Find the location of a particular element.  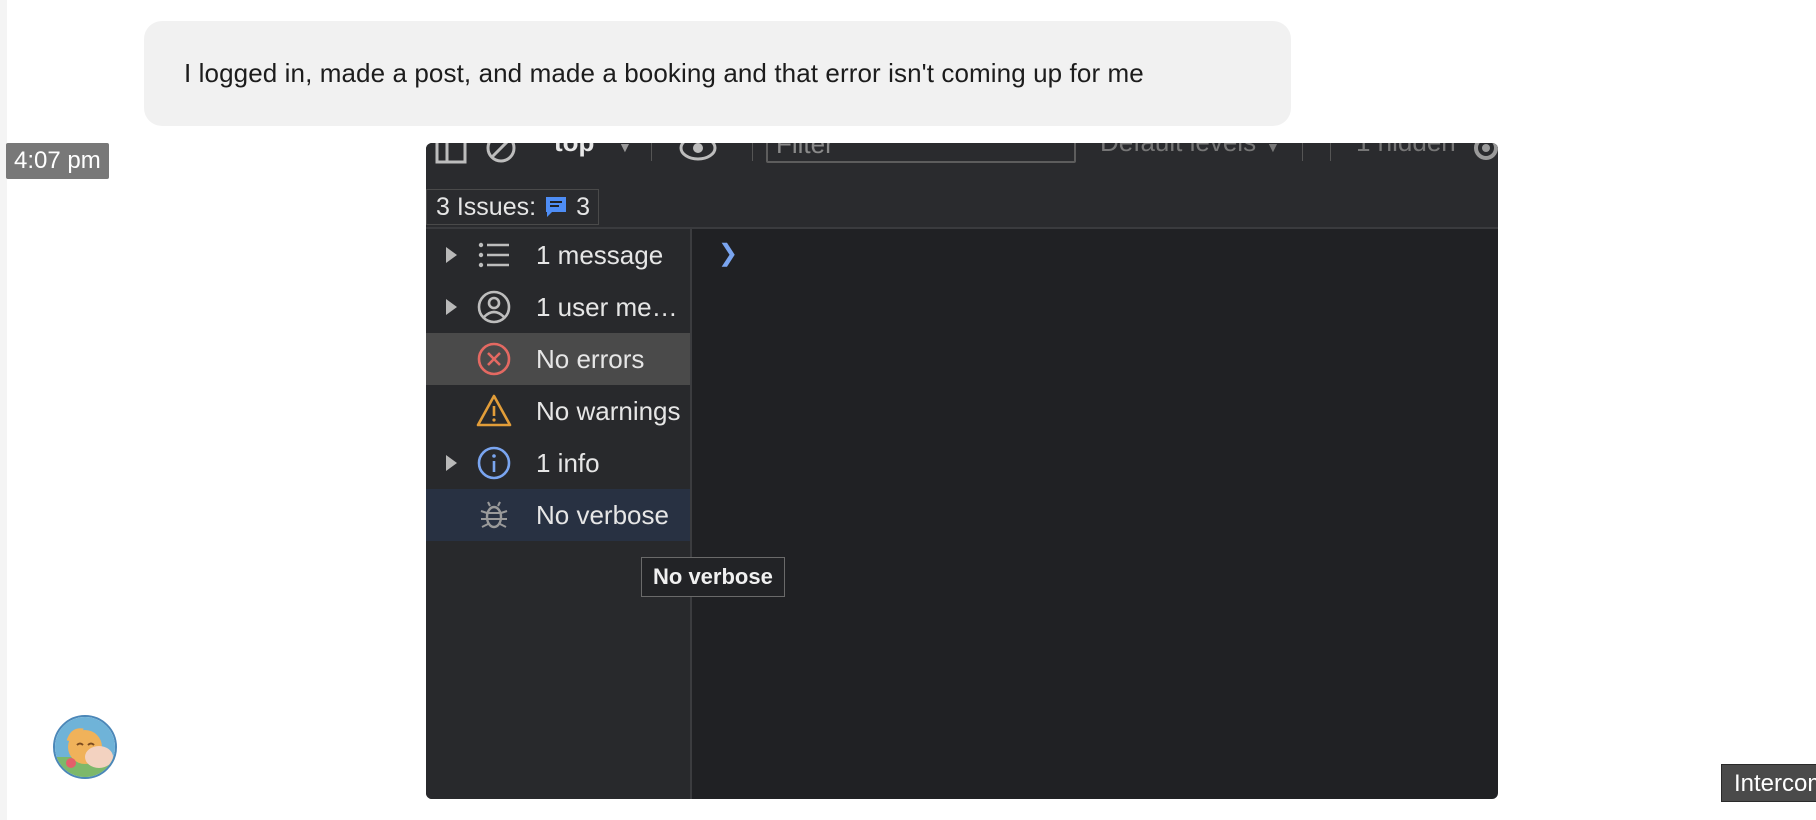

console-toolbar: top ▼ Filter Default levels ▼ 1 hidden is located at coordinates (962, 163).